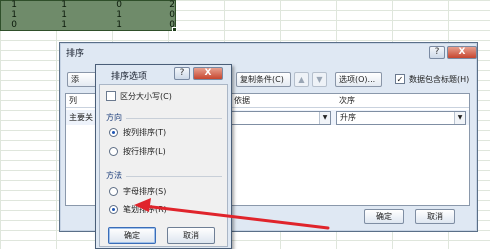 The height and width of the screenshot is (249, 490). What do you see at coordinates (281, 118) in the screenshot?
I see `sort-on-select: ▼` at bounding box center [281, 118].